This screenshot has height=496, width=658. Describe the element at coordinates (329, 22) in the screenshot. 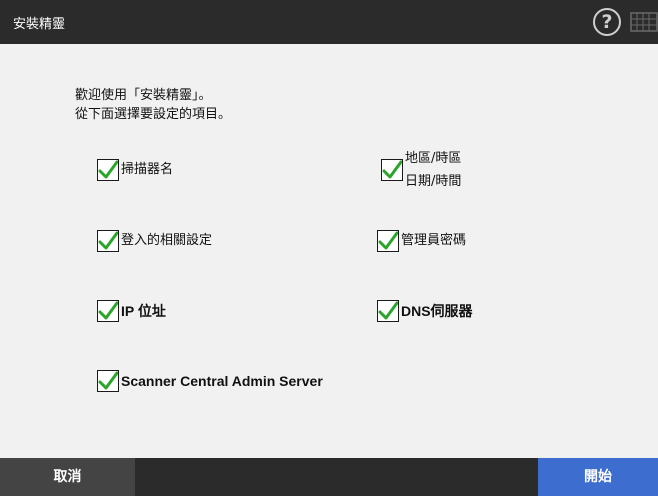

I see `title-bar: 安裝精靈 ?` at that location.